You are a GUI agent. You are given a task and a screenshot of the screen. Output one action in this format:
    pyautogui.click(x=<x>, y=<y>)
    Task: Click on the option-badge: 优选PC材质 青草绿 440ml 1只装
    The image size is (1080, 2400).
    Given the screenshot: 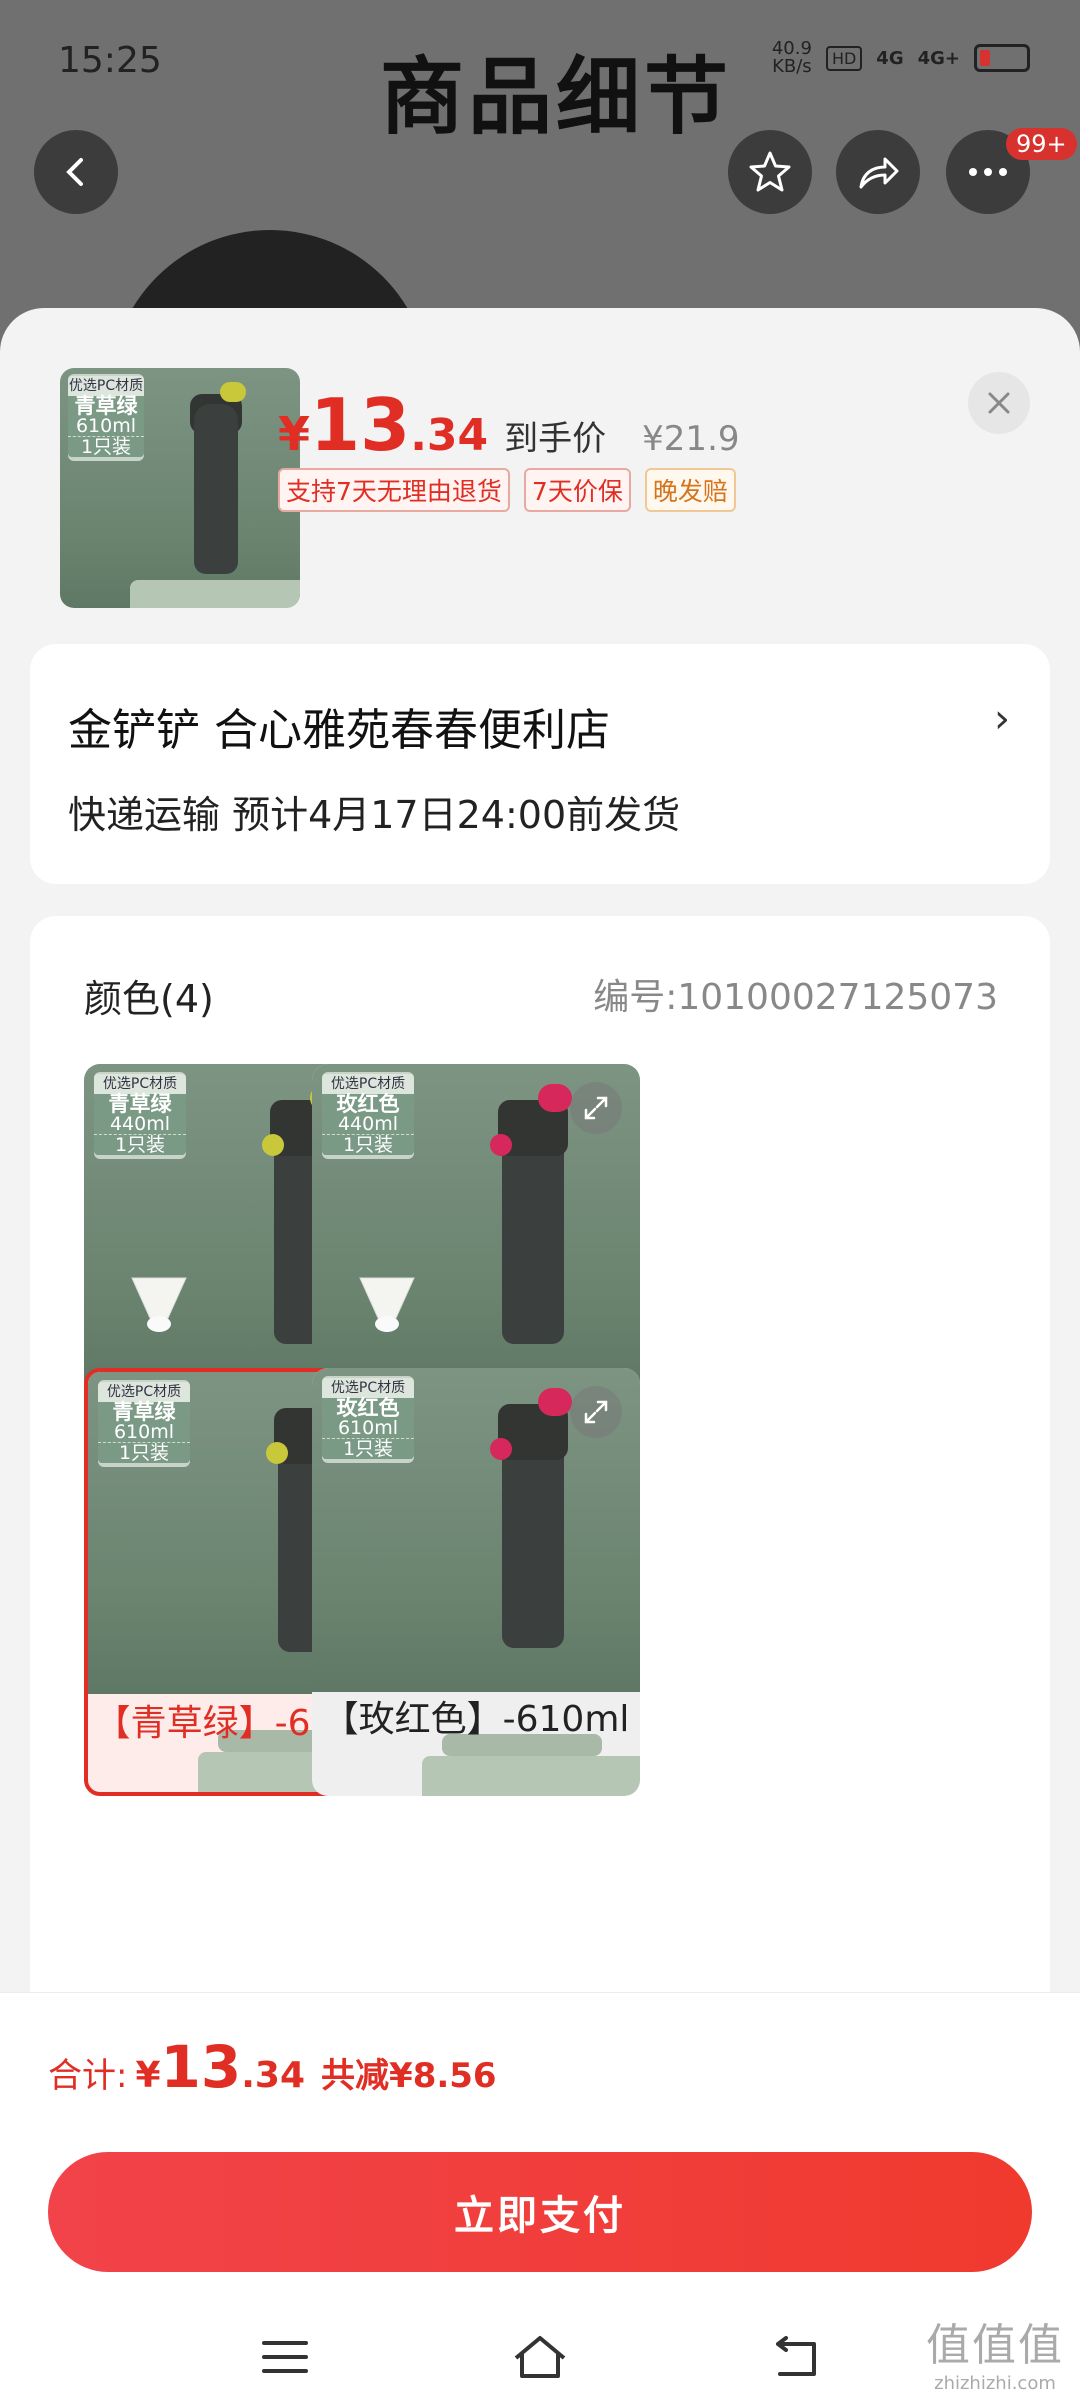 What is the action you would take?
    pyautogui.click(x=140, y=1115)
    